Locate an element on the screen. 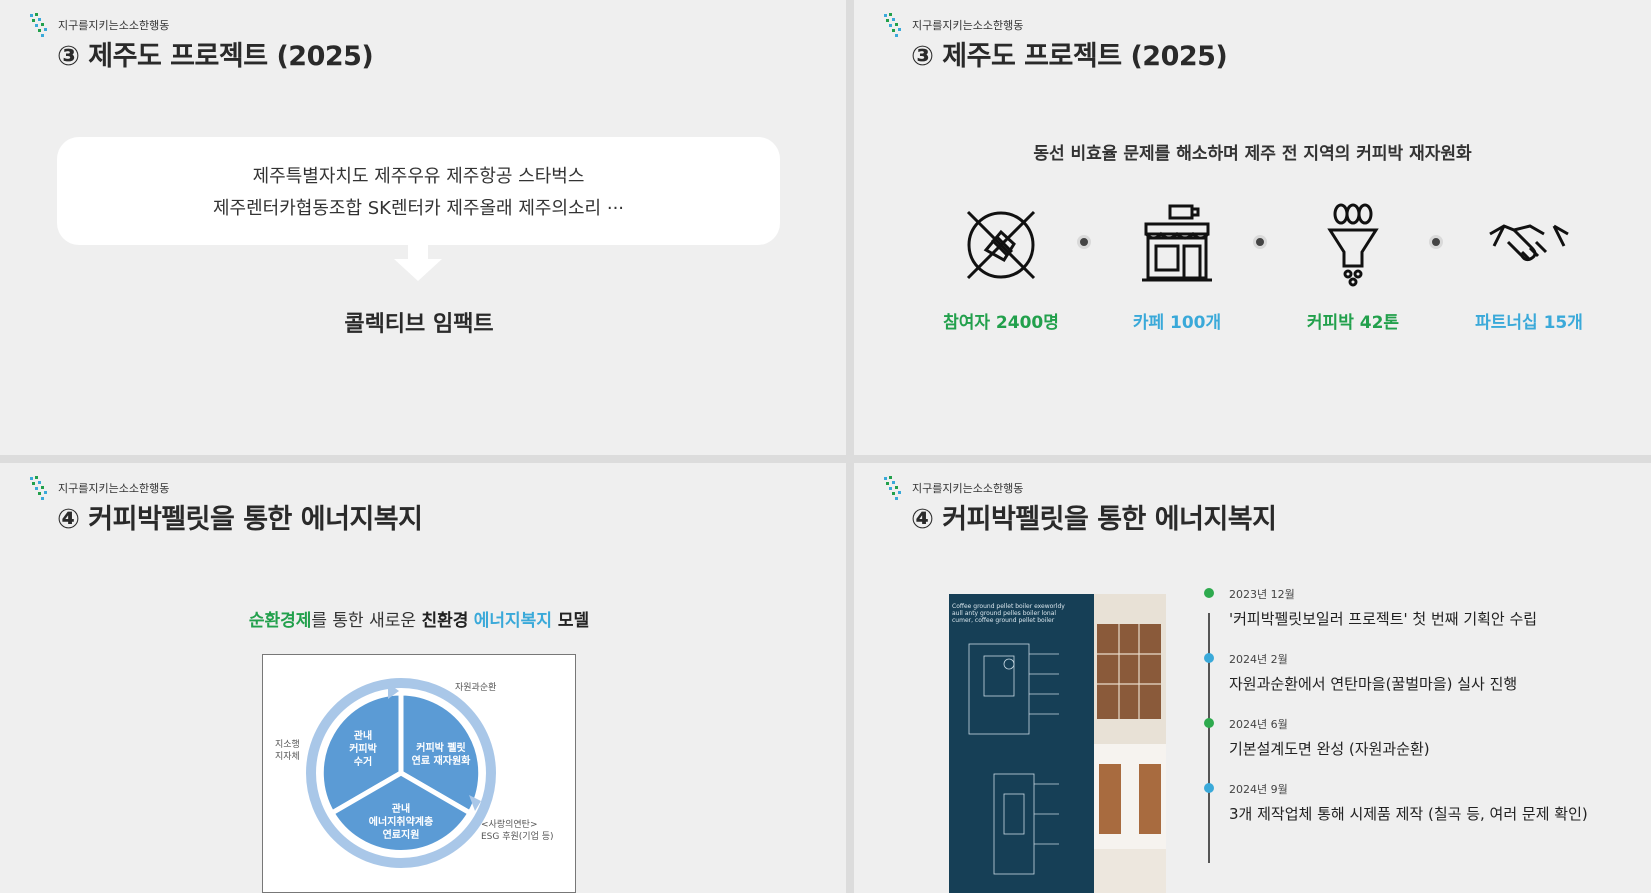 The width and height of the screenshot is (1651, 893). impact-heading: 콜렉티브 임팩트 is located at coordinates (419, 324).